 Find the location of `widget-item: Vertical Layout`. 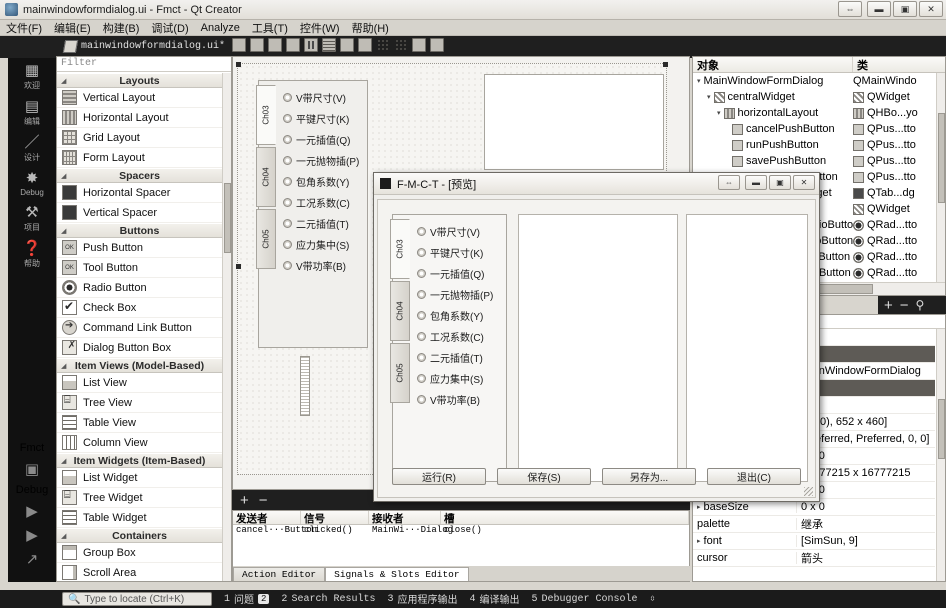

widget-item: Vertical Layout is located at coordinates (139, 98).